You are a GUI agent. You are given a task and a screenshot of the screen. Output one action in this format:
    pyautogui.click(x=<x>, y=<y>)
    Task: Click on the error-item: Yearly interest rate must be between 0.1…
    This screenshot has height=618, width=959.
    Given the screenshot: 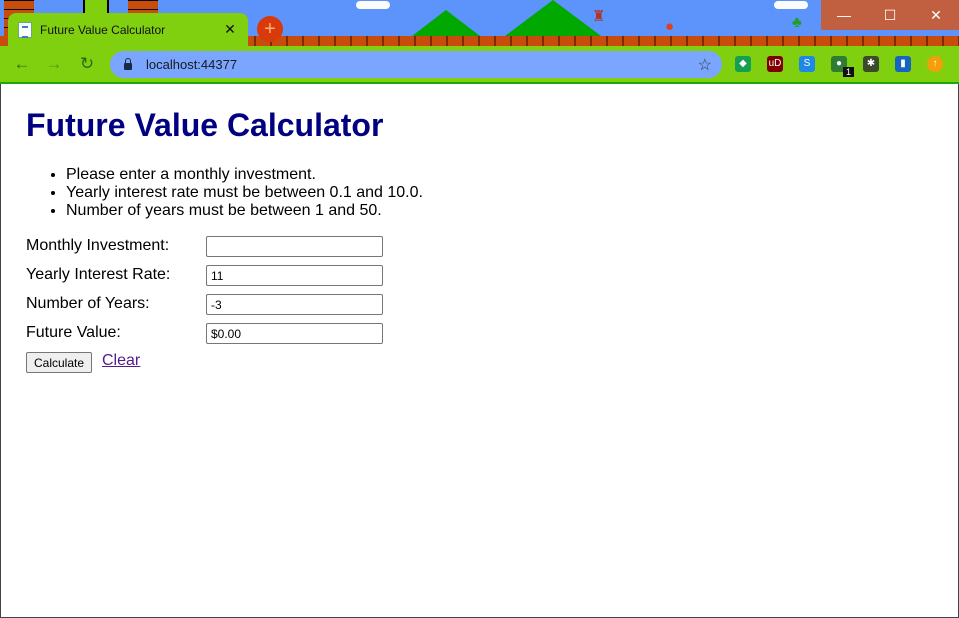 What is the action you would take?
    pyautogui.click(x=244, y=193)
    